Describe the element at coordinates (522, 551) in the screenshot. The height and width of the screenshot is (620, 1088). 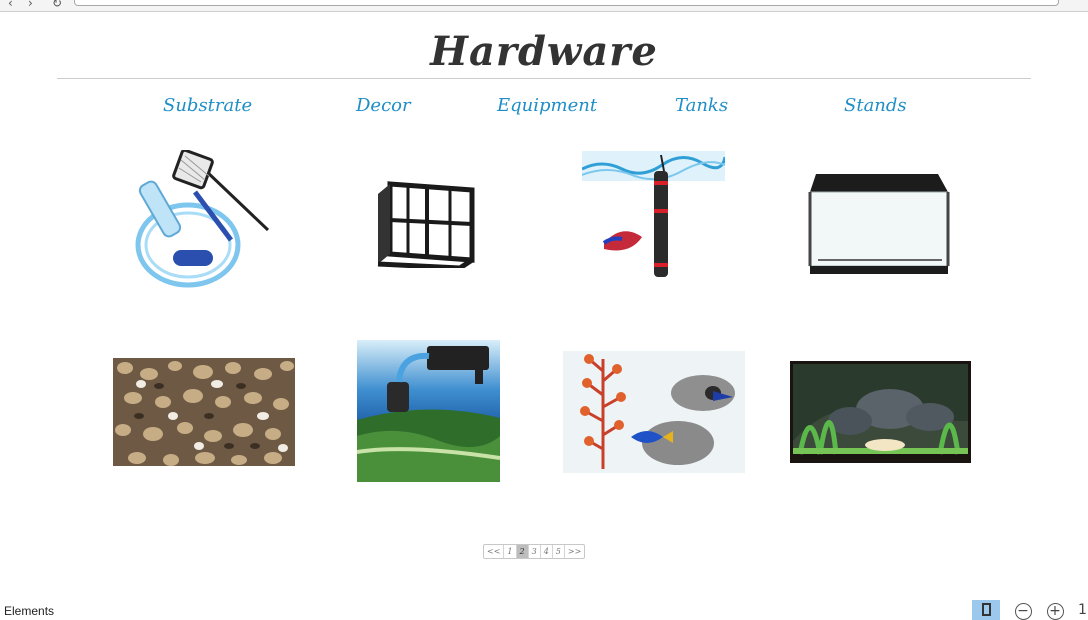
I see `pager-page-2-current: 2` at that location.